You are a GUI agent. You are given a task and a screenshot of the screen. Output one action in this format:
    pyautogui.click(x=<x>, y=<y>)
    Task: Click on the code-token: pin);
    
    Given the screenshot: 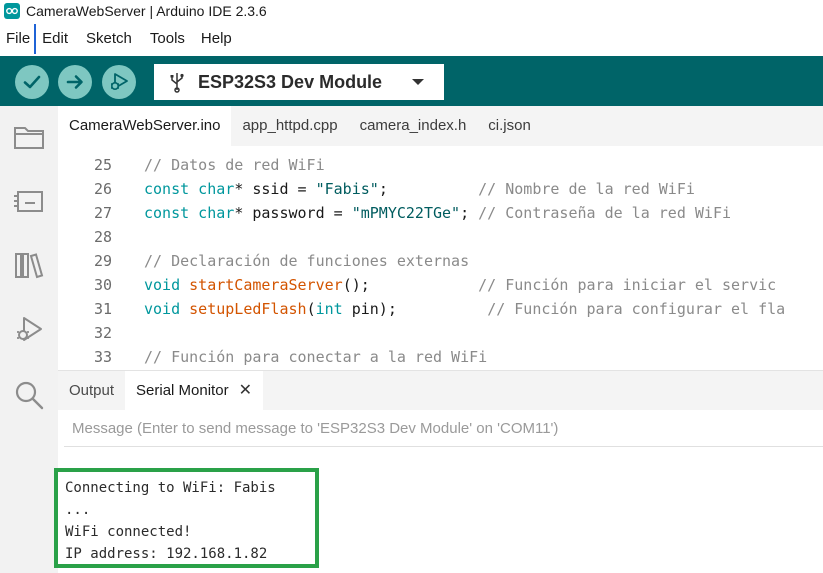 What is the action you would take?
    pyautogui.click(x=415, y=309)
    